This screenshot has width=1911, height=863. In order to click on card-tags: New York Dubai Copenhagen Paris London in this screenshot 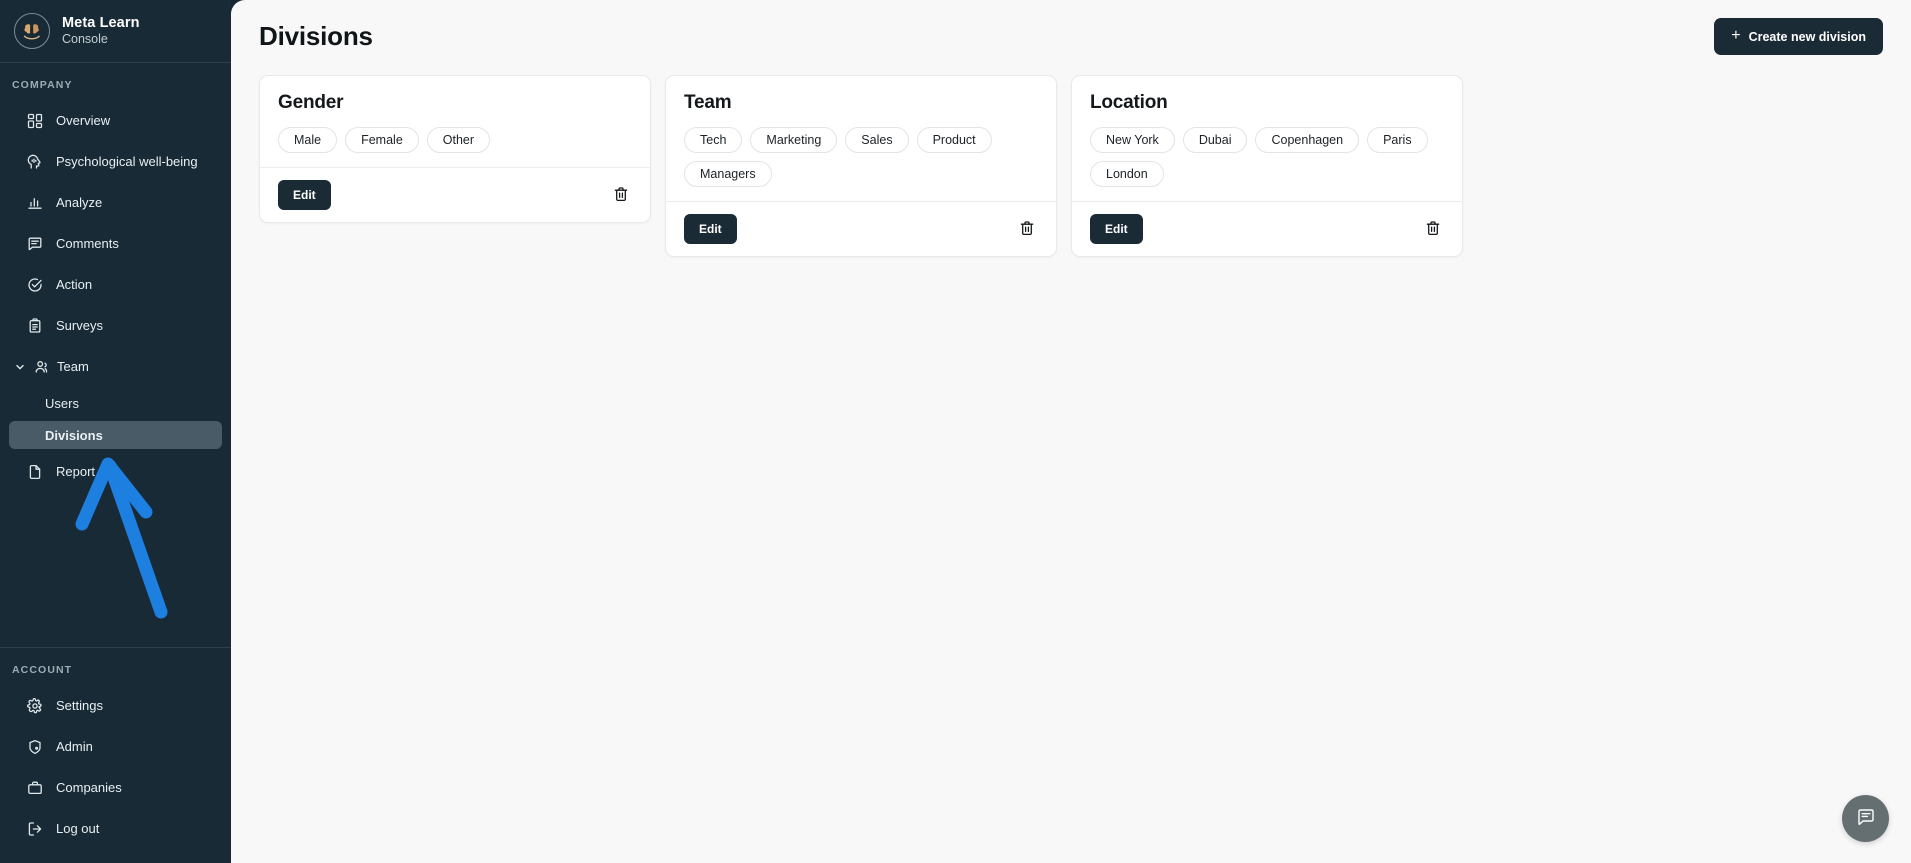, I will do `click(1267, 157)`.